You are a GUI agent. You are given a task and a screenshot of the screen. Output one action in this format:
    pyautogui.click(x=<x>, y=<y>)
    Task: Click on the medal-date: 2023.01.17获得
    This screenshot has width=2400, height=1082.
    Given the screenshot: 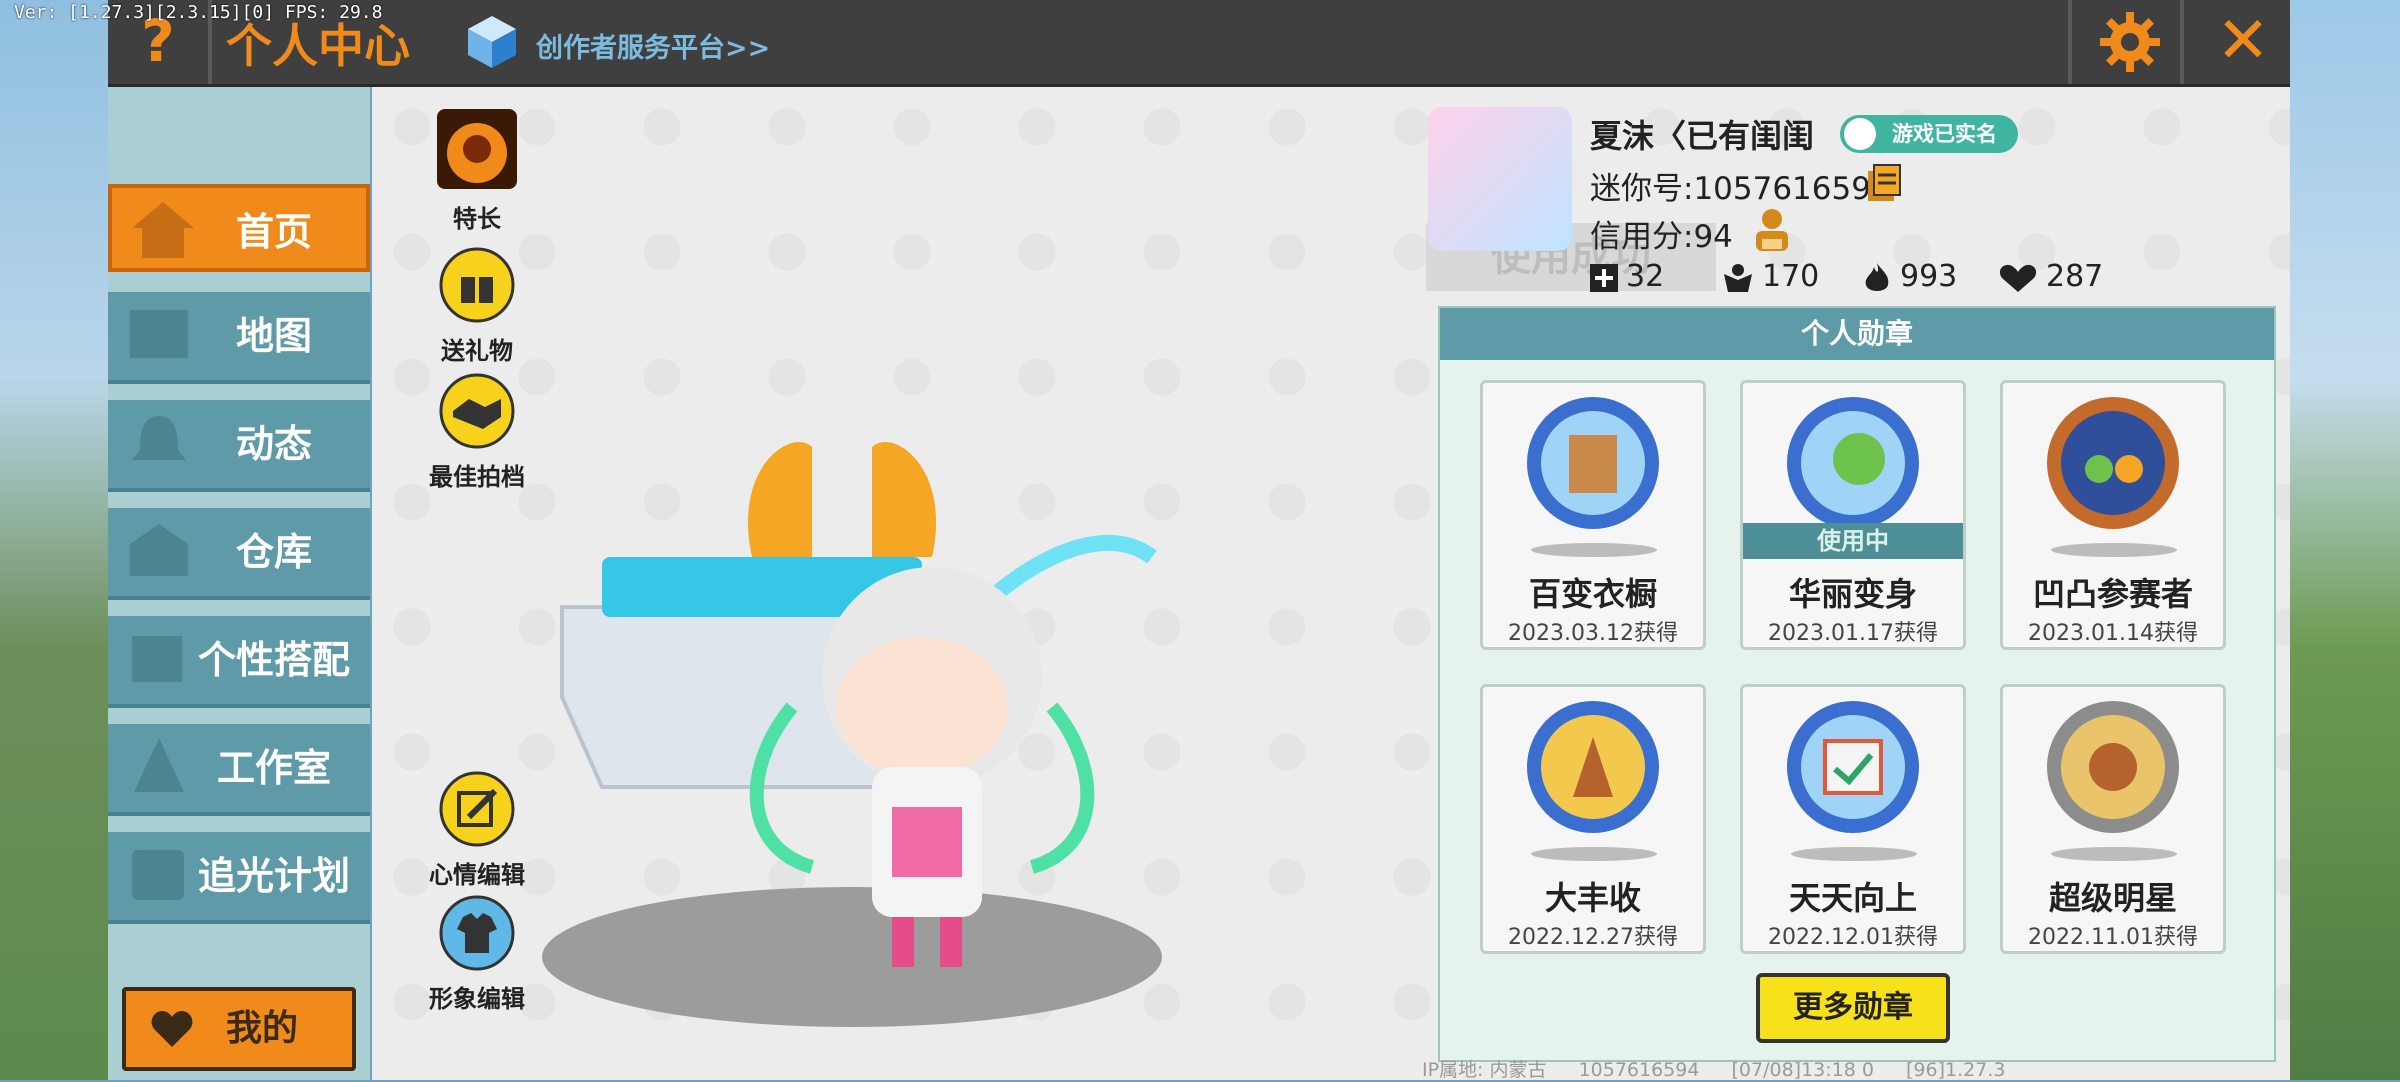 What is the action you would take?
    pyautogui.click(x=1853, y=633)
    